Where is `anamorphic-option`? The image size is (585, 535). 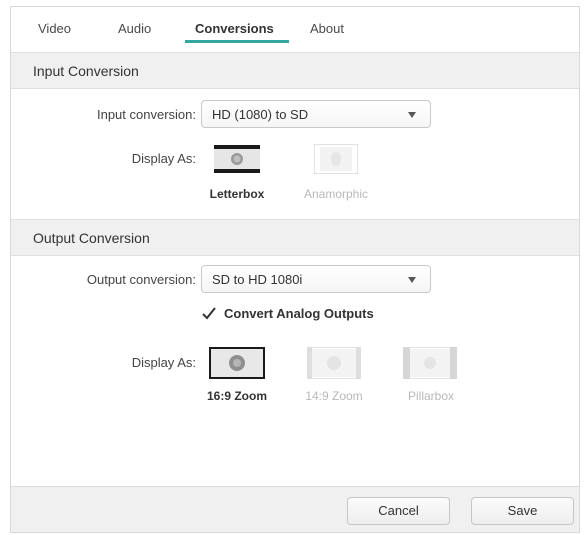
anamorphic-option is located at coordinates (336, 159).